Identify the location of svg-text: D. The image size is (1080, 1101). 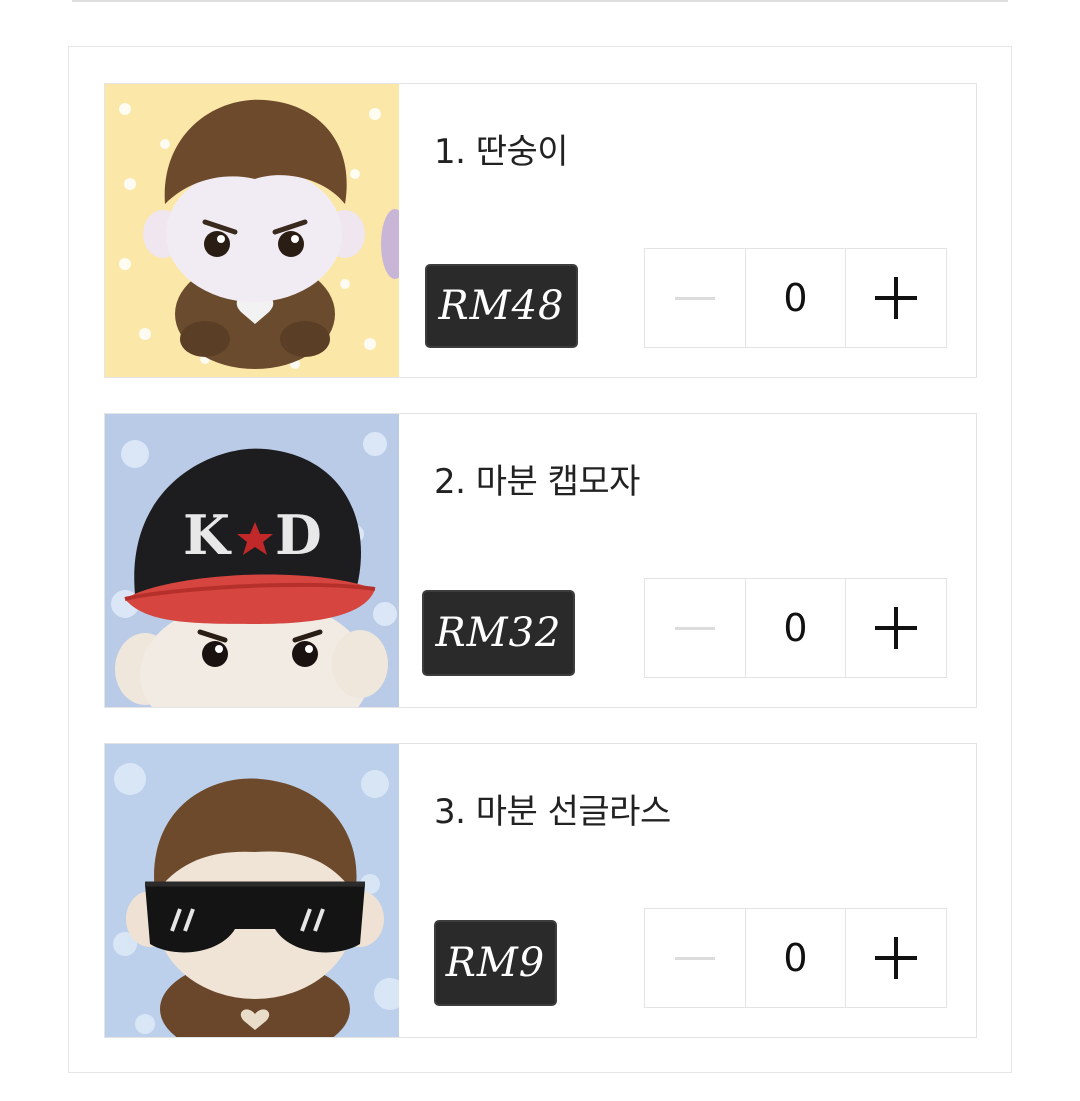
(298, 535).